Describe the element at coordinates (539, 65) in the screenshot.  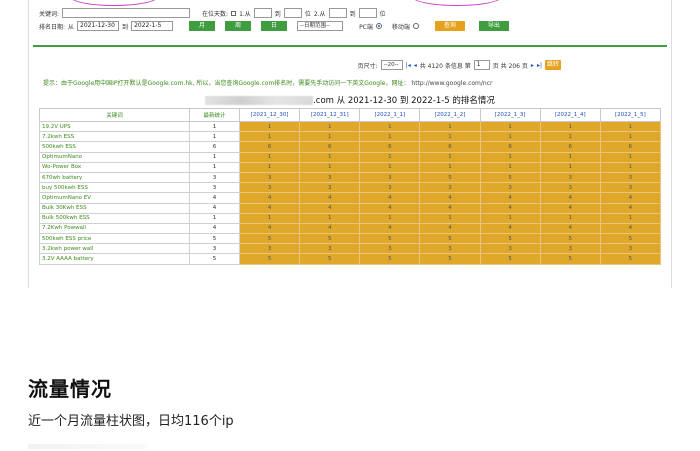
I see `last-page-icon: ▸|` at that location.